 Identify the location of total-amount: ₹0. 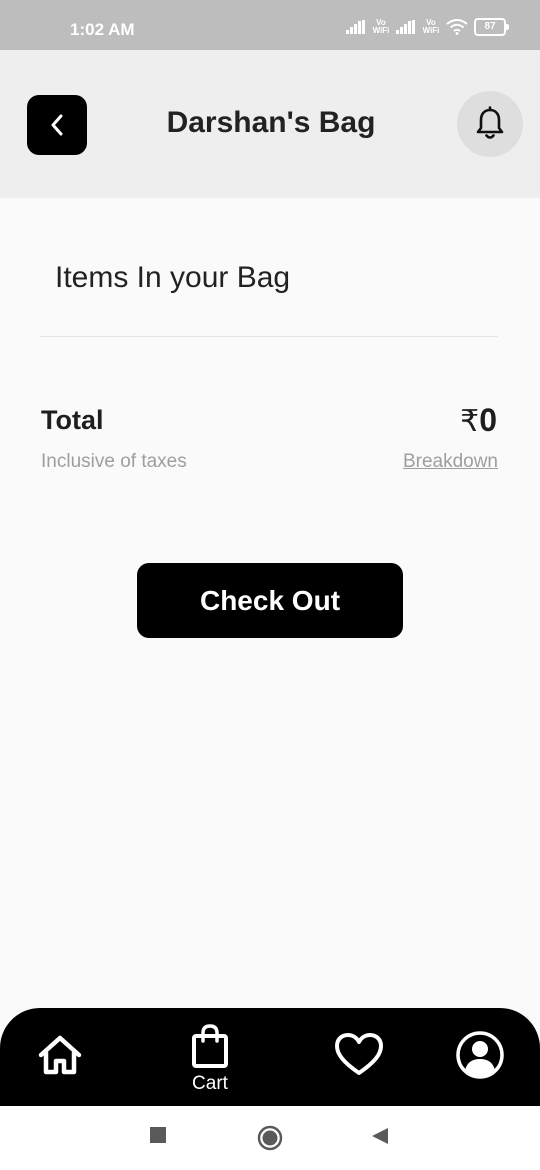
(478, 420).